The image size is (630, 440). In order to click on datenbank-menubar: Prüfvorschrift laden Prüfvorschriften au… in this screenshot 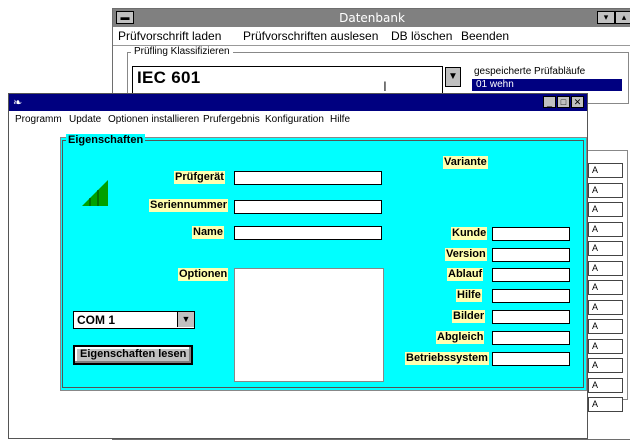, I will do `click(371, 36)`.